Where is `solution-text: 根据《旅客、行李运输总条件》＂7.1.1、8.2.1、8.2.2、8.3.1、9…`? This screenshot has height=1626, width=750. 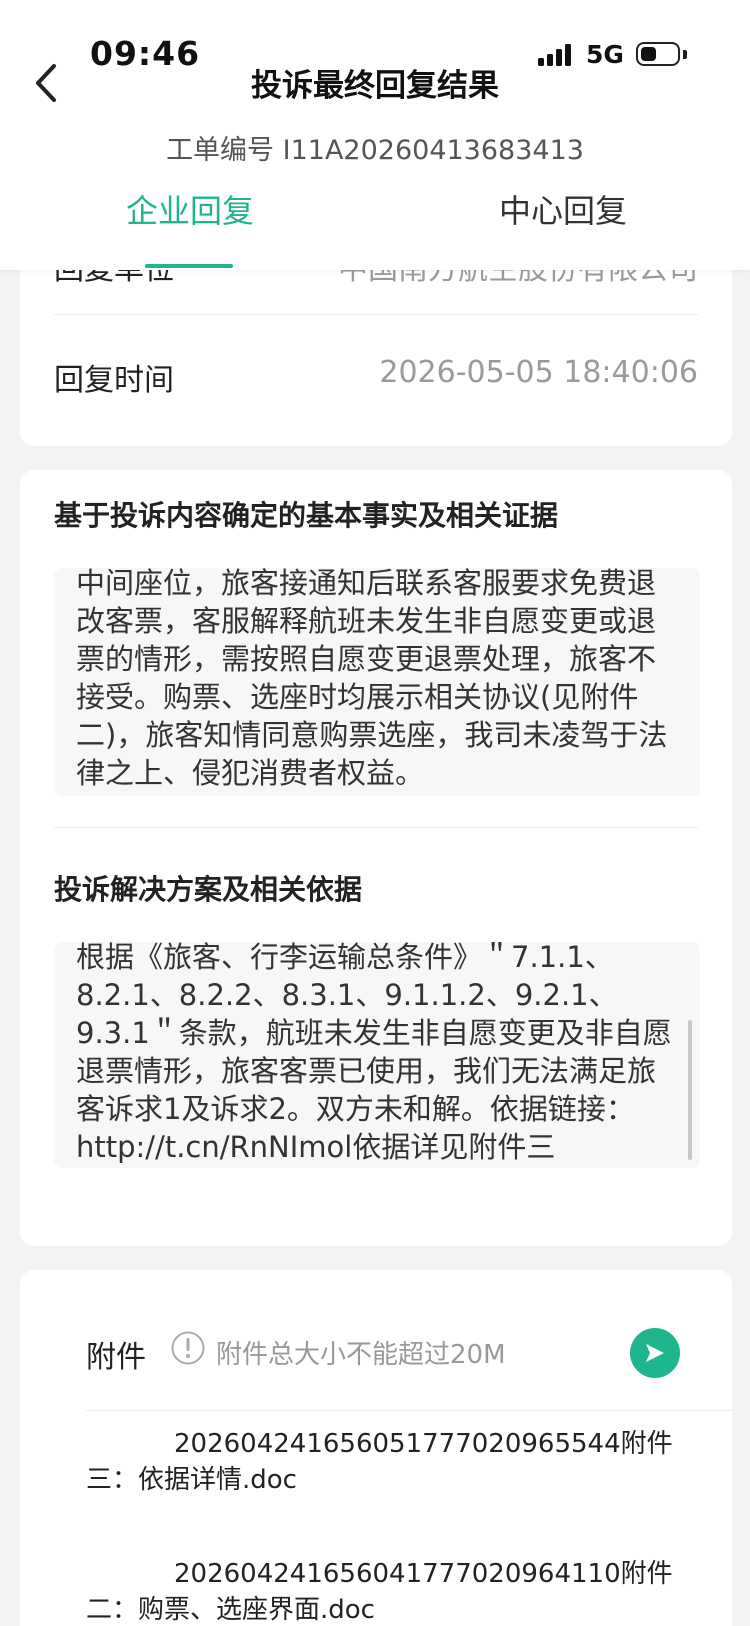
solution-text: 根据《旅客、行李运输总条件》＂7.1.1、8.2.1、8.2.2、8.3.1、9… is located at coordinates (374, 1053).